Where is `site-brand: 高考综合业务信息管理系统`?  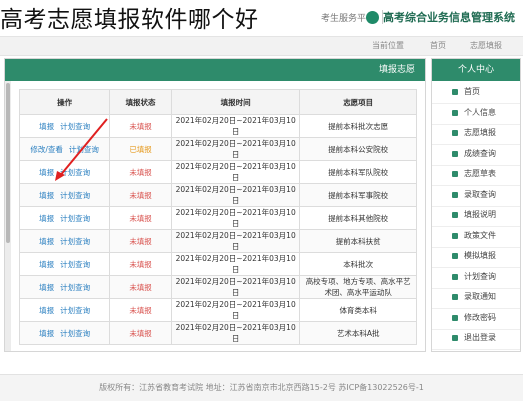
site-brand: 高考综合业务信息管理系统 is located at coordinates (440, 17).